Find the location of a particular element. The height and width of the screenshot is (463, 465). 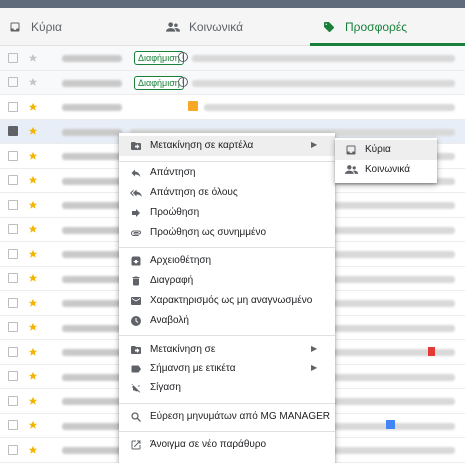

menu-item-label-as: Σήμανση με ετικέτα ▶ is located at coordinates (227, 369).